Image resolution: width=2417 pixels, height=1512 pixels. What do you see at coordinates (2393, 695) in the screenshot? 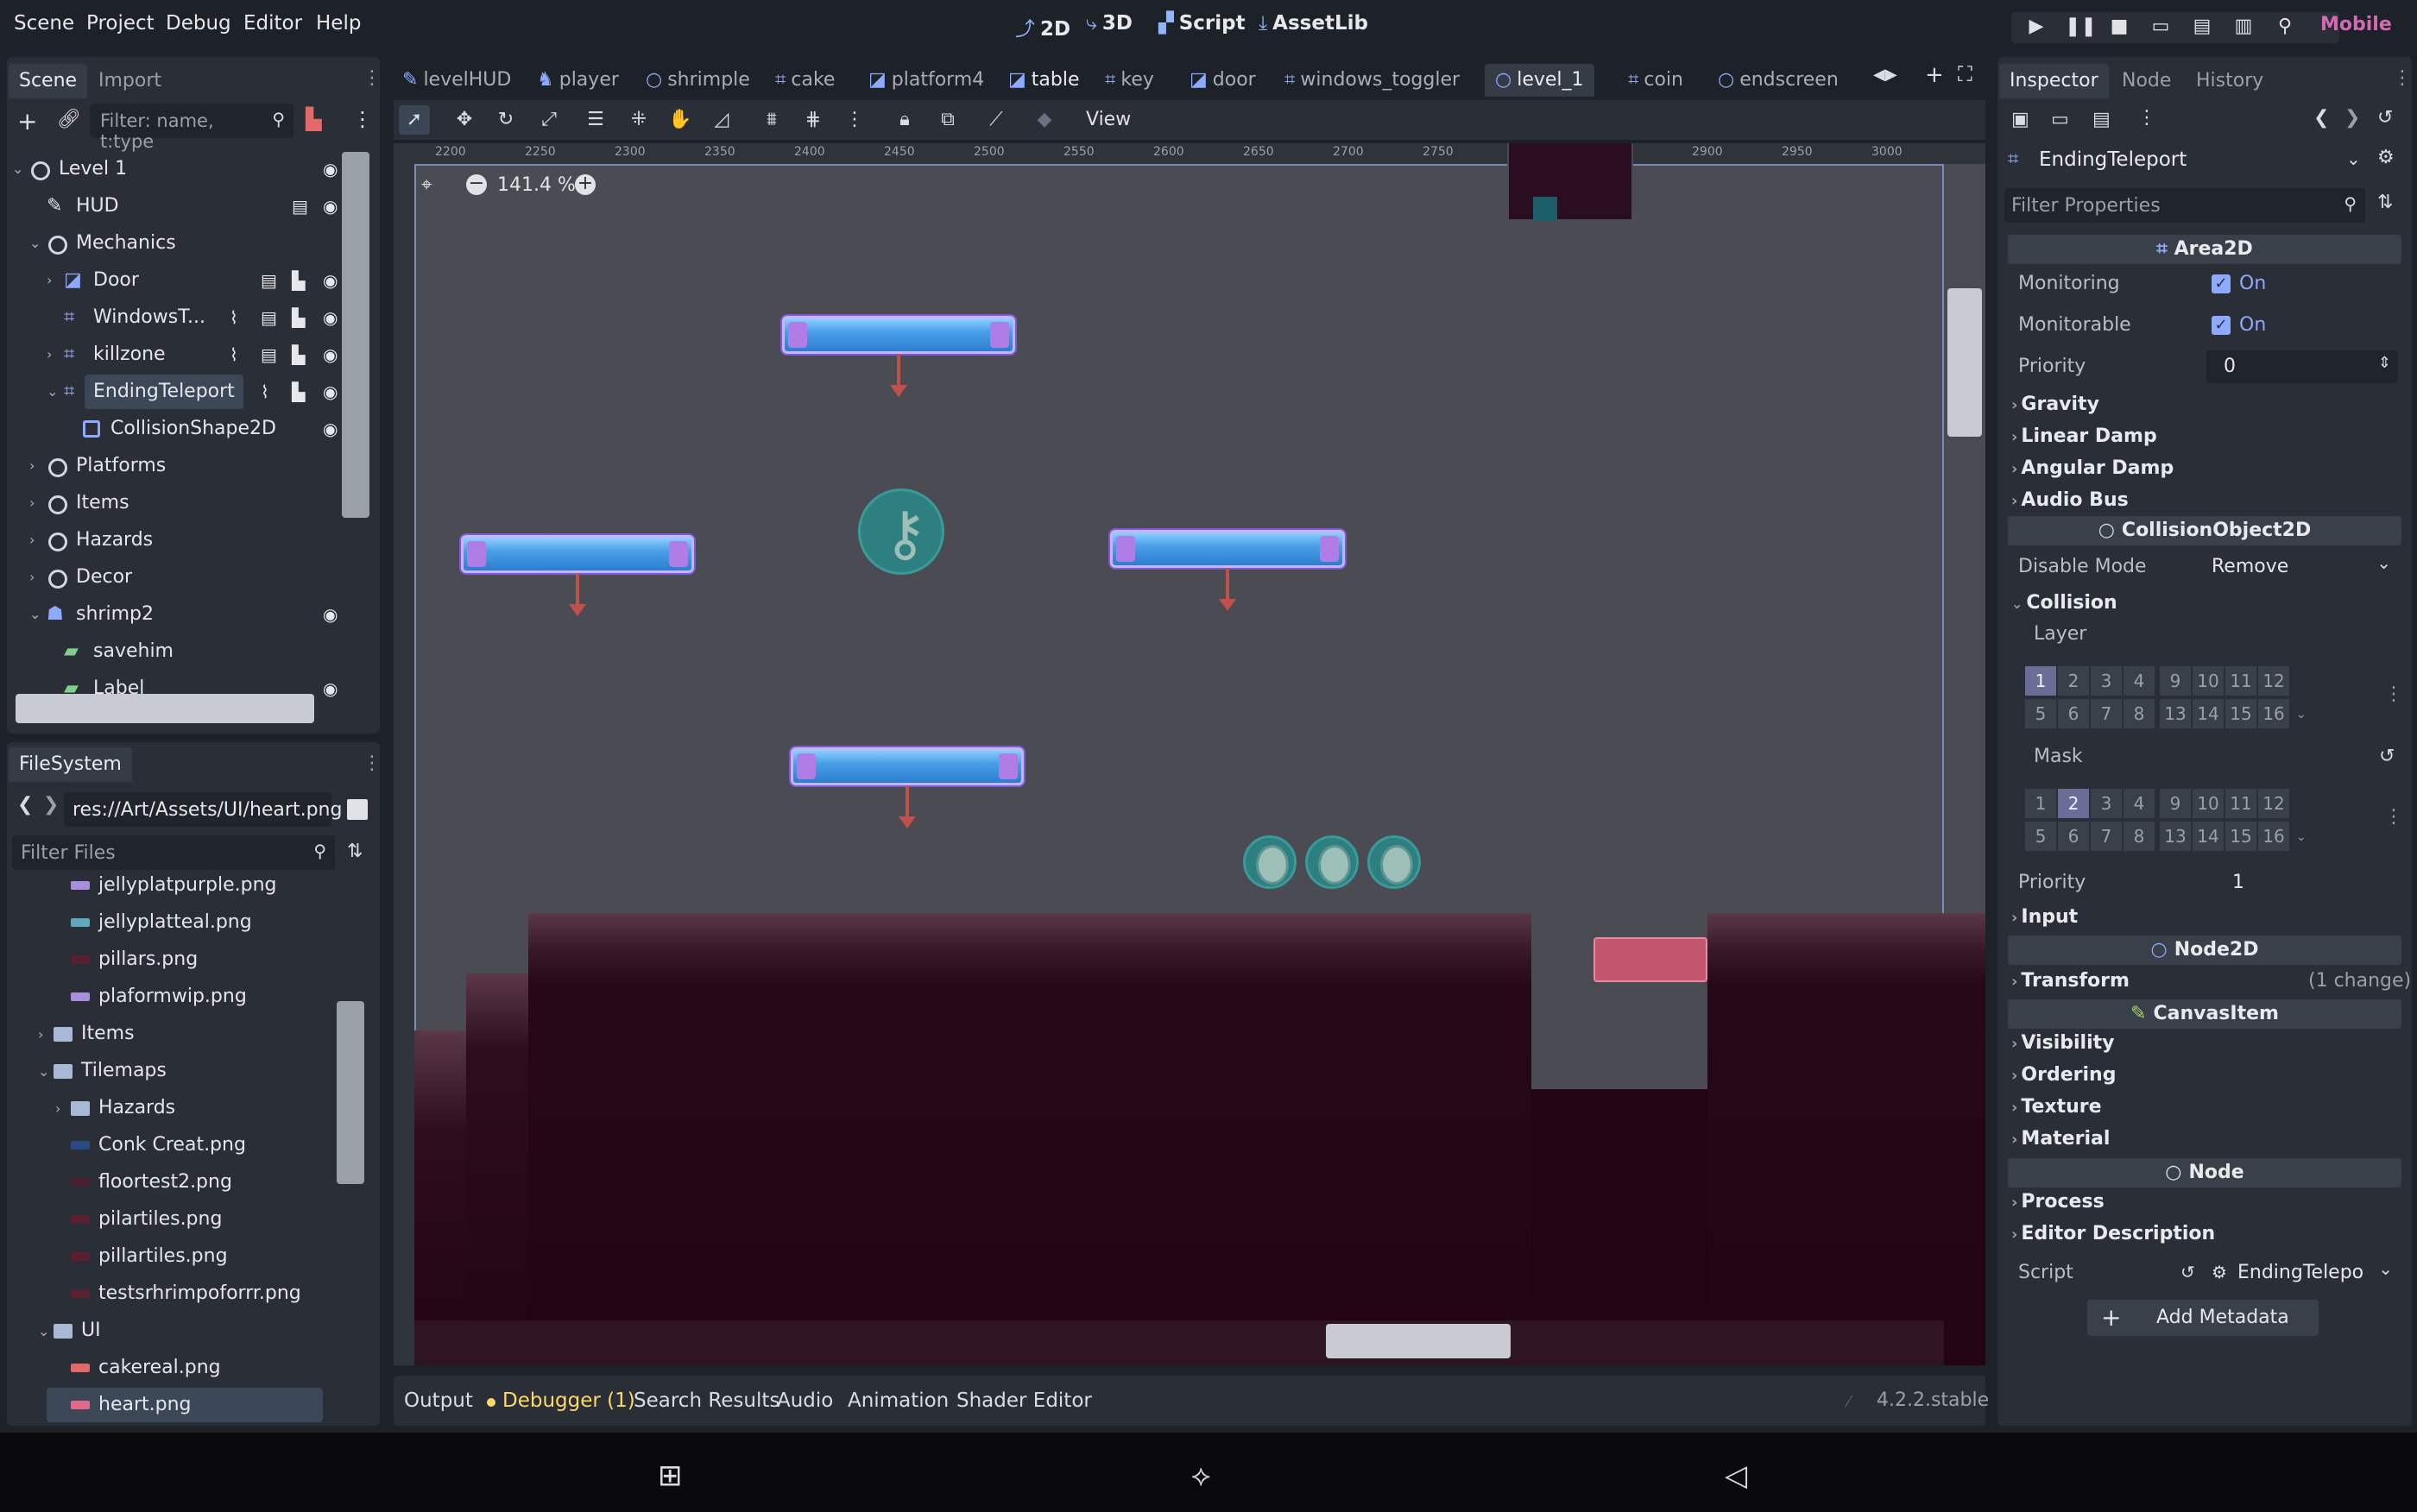
I see `layer-menu-icon: ⋮` at bounding box center [2393, 695].